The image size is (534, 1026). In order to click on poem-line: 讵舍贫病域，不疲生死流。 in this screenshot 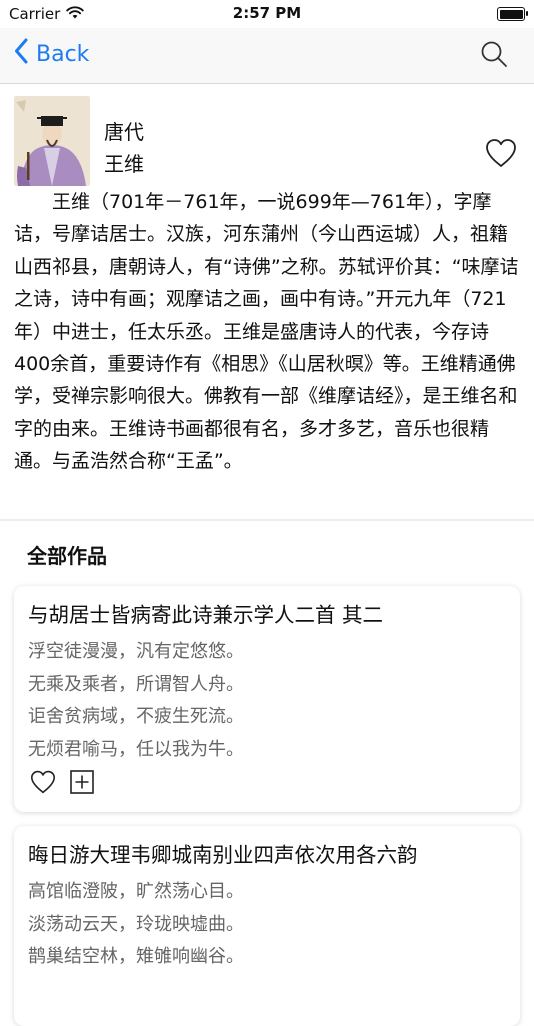, I will do `click(136, 716)`.